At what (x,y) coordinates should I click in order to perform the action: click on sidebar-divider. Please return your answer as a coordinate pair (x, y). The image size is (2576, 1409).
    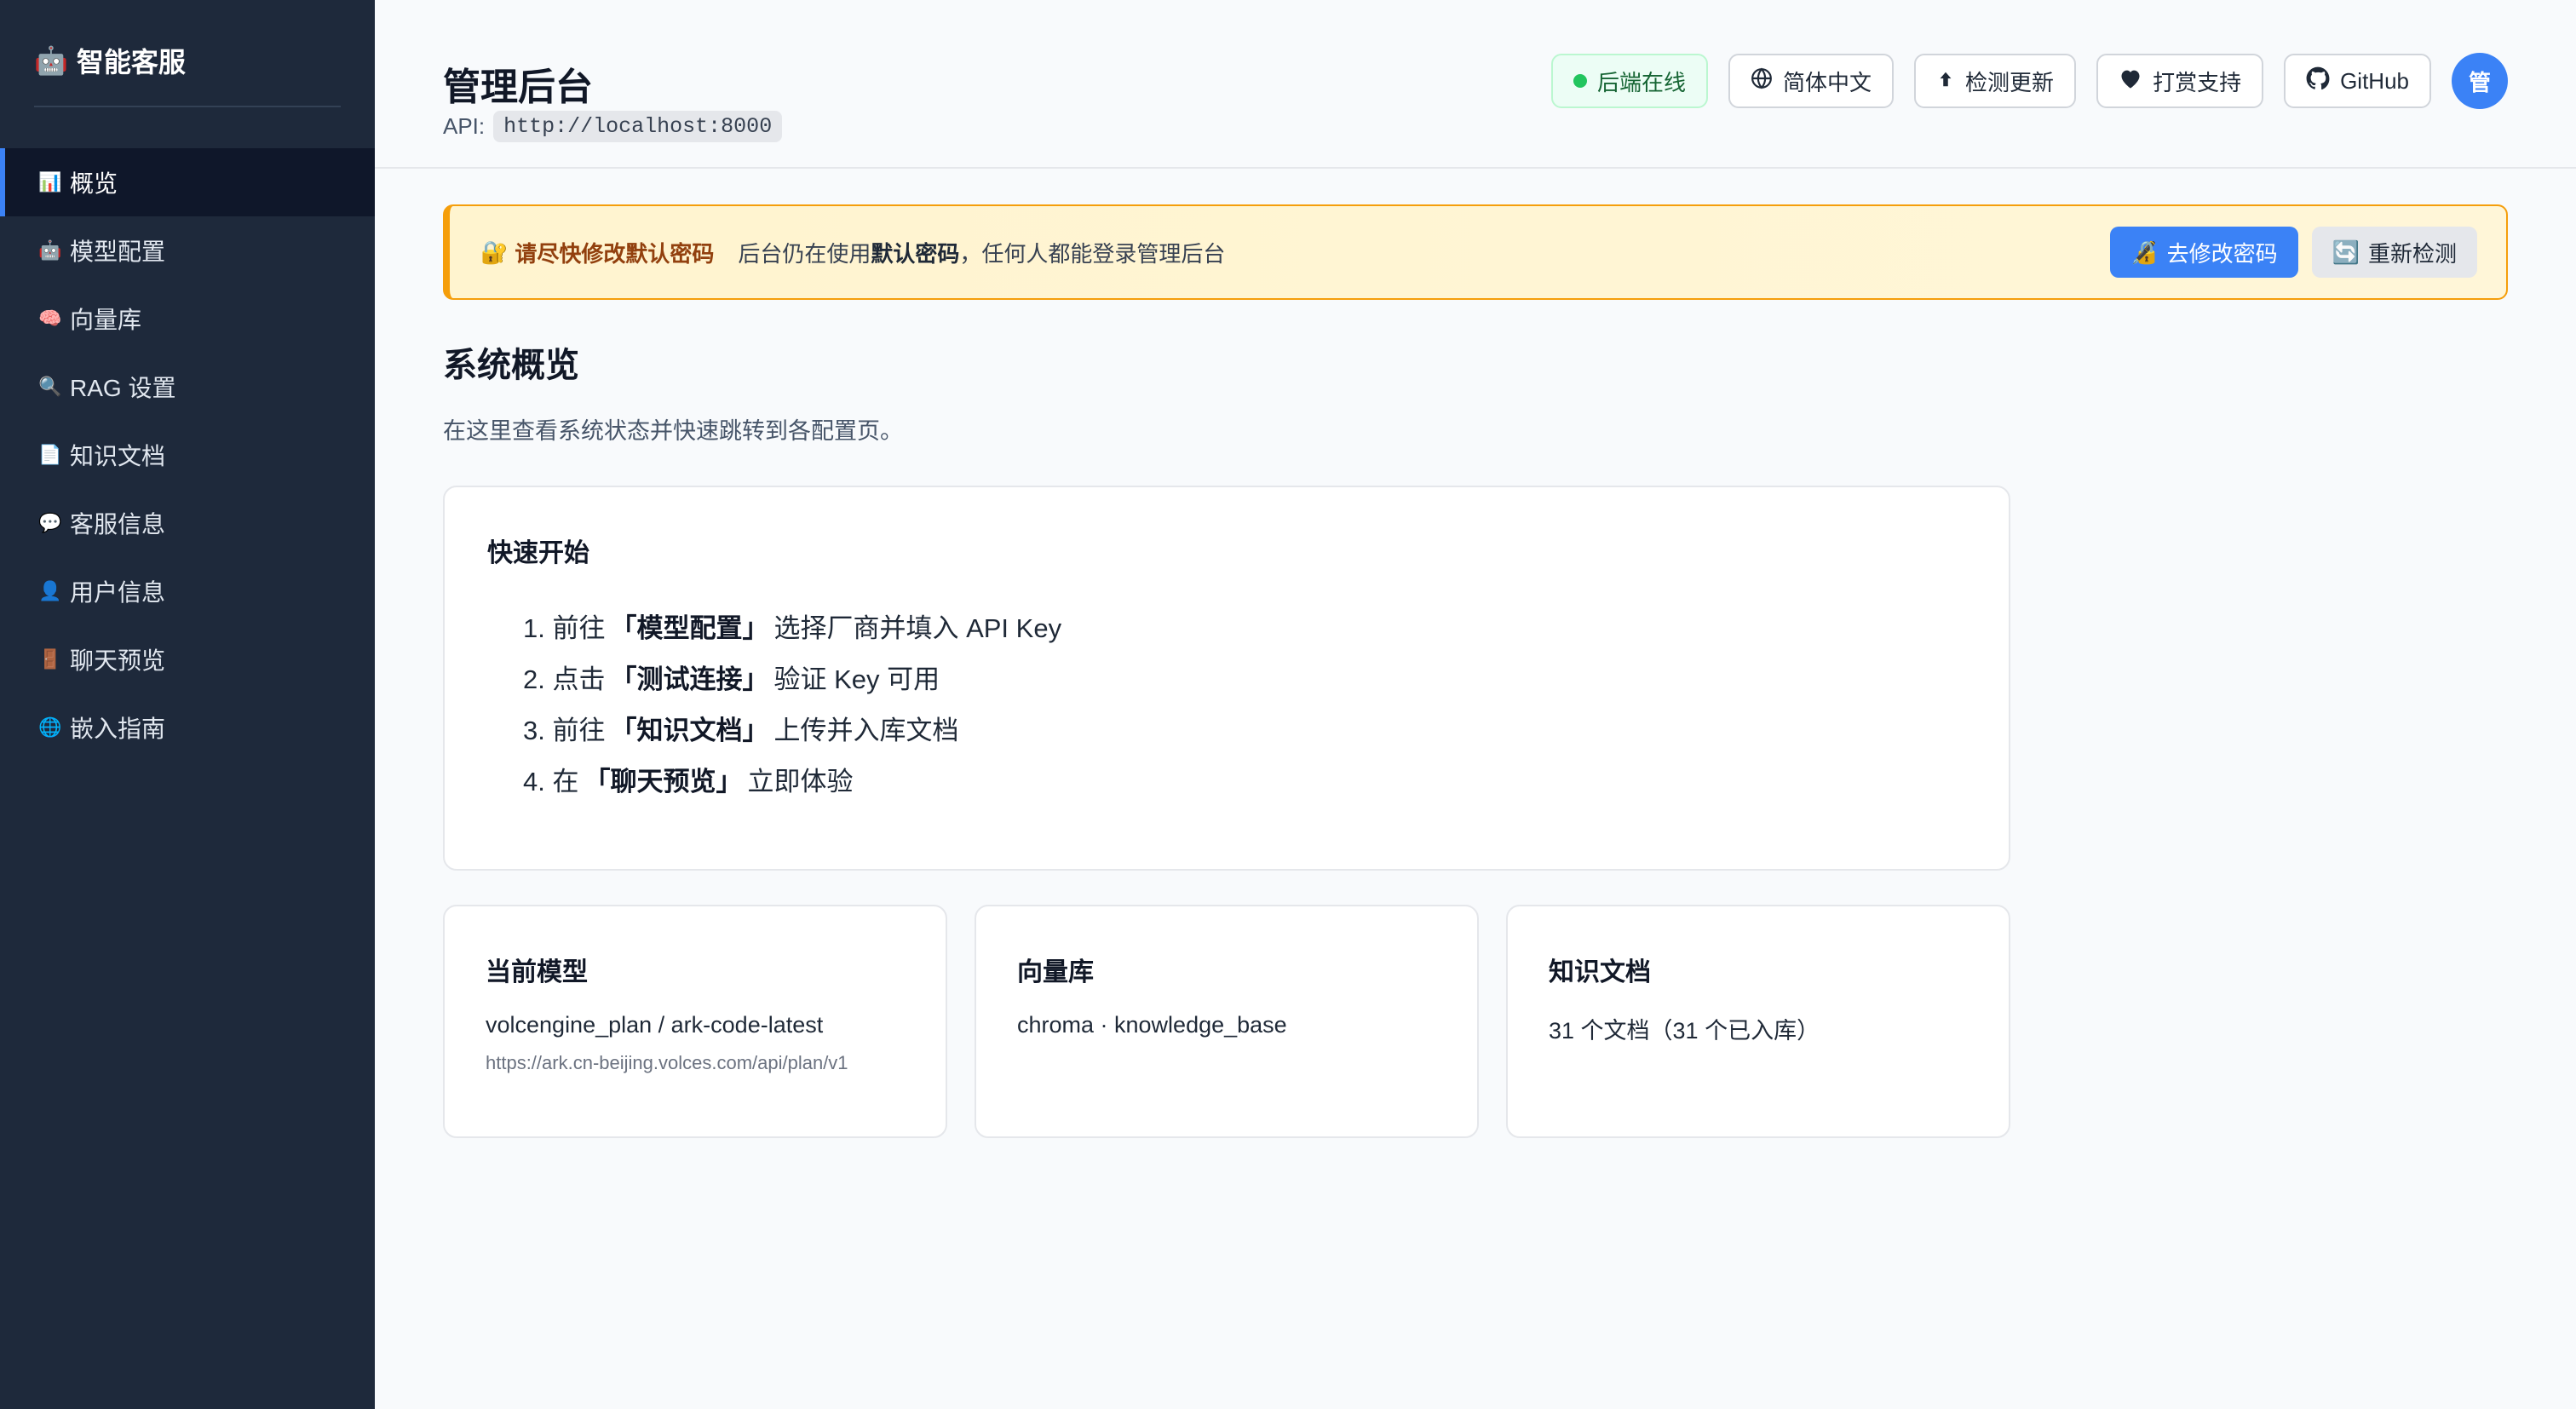
    Looking at the image, I should click on (188, 106).